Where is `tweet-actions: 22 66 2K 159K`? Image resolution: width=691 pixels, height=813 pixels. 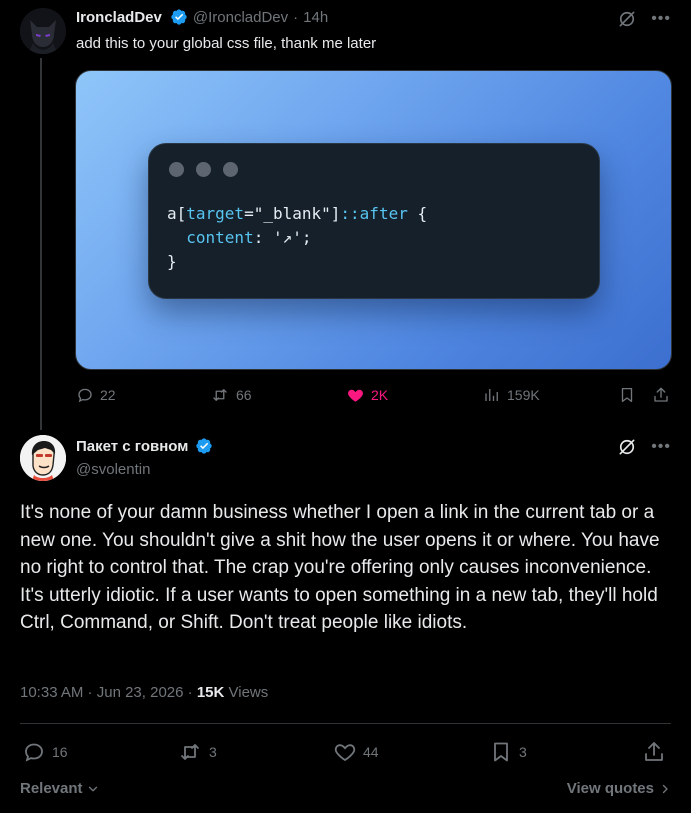
tweet-actions: 22 66 2K 159K is located at coordinates (374, 397).